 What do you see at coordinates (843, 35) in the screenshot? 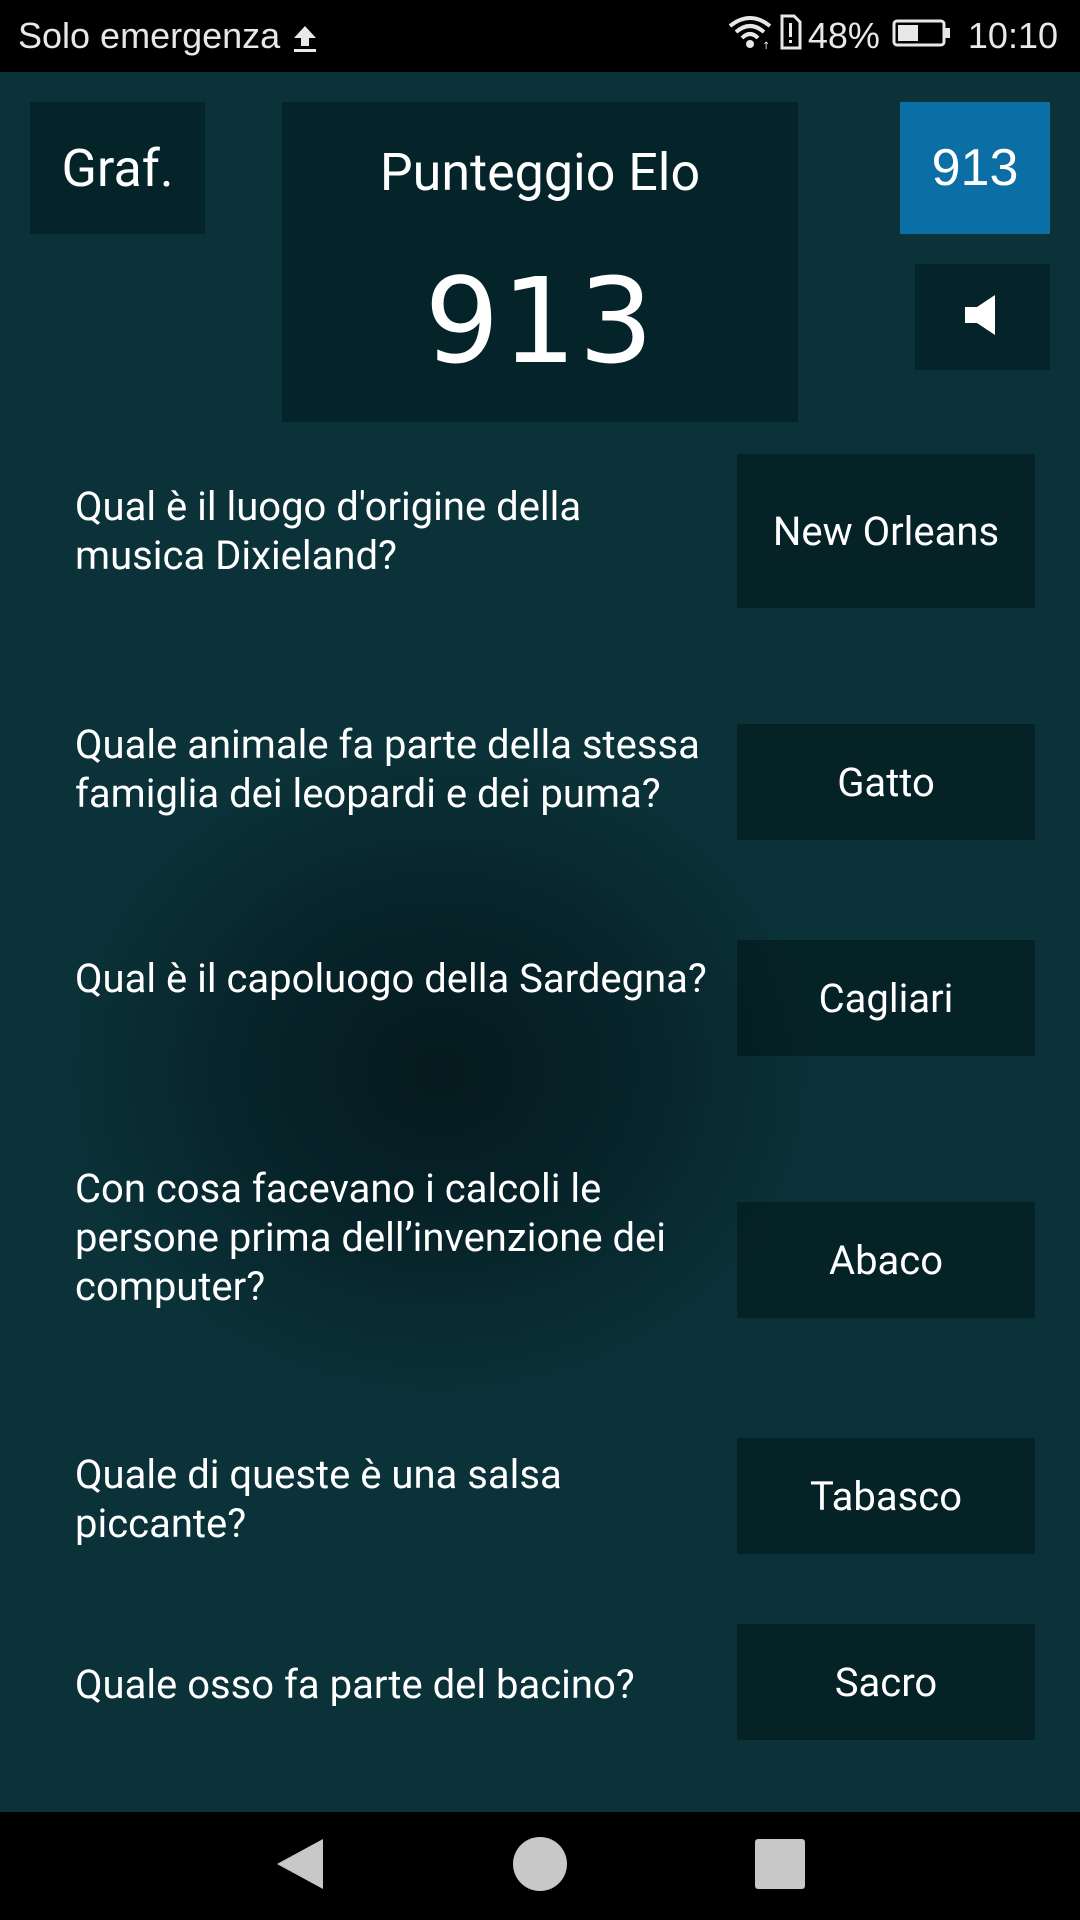
I see `battery-percent: 48%` at bounding box center [843, 35].